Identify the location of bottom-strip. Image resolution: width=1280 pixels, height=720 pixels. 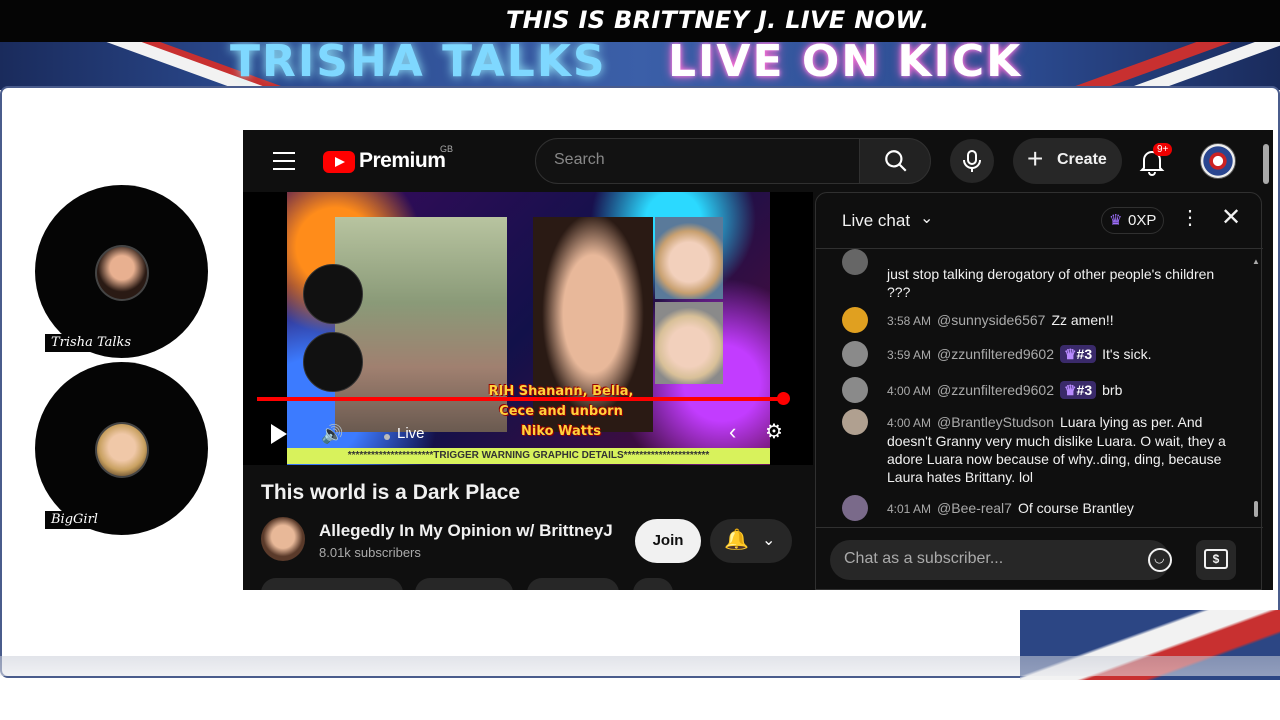
(640, 666).